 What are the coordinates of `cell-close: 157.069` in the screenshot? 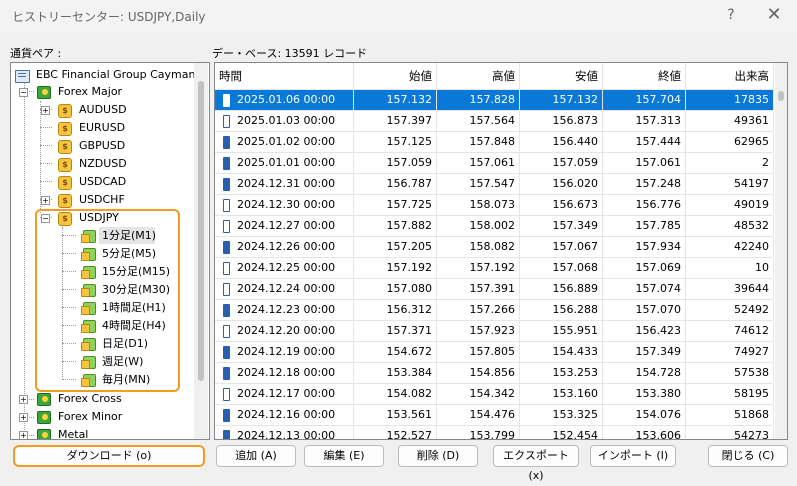 It's located at (644, 268).